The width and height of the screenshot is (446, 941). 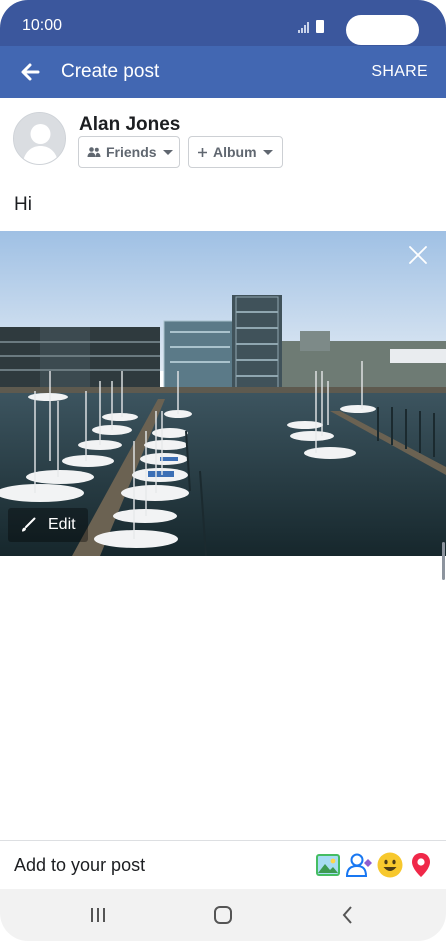 I want to click on battery-icon, so click(x=320, y=26).